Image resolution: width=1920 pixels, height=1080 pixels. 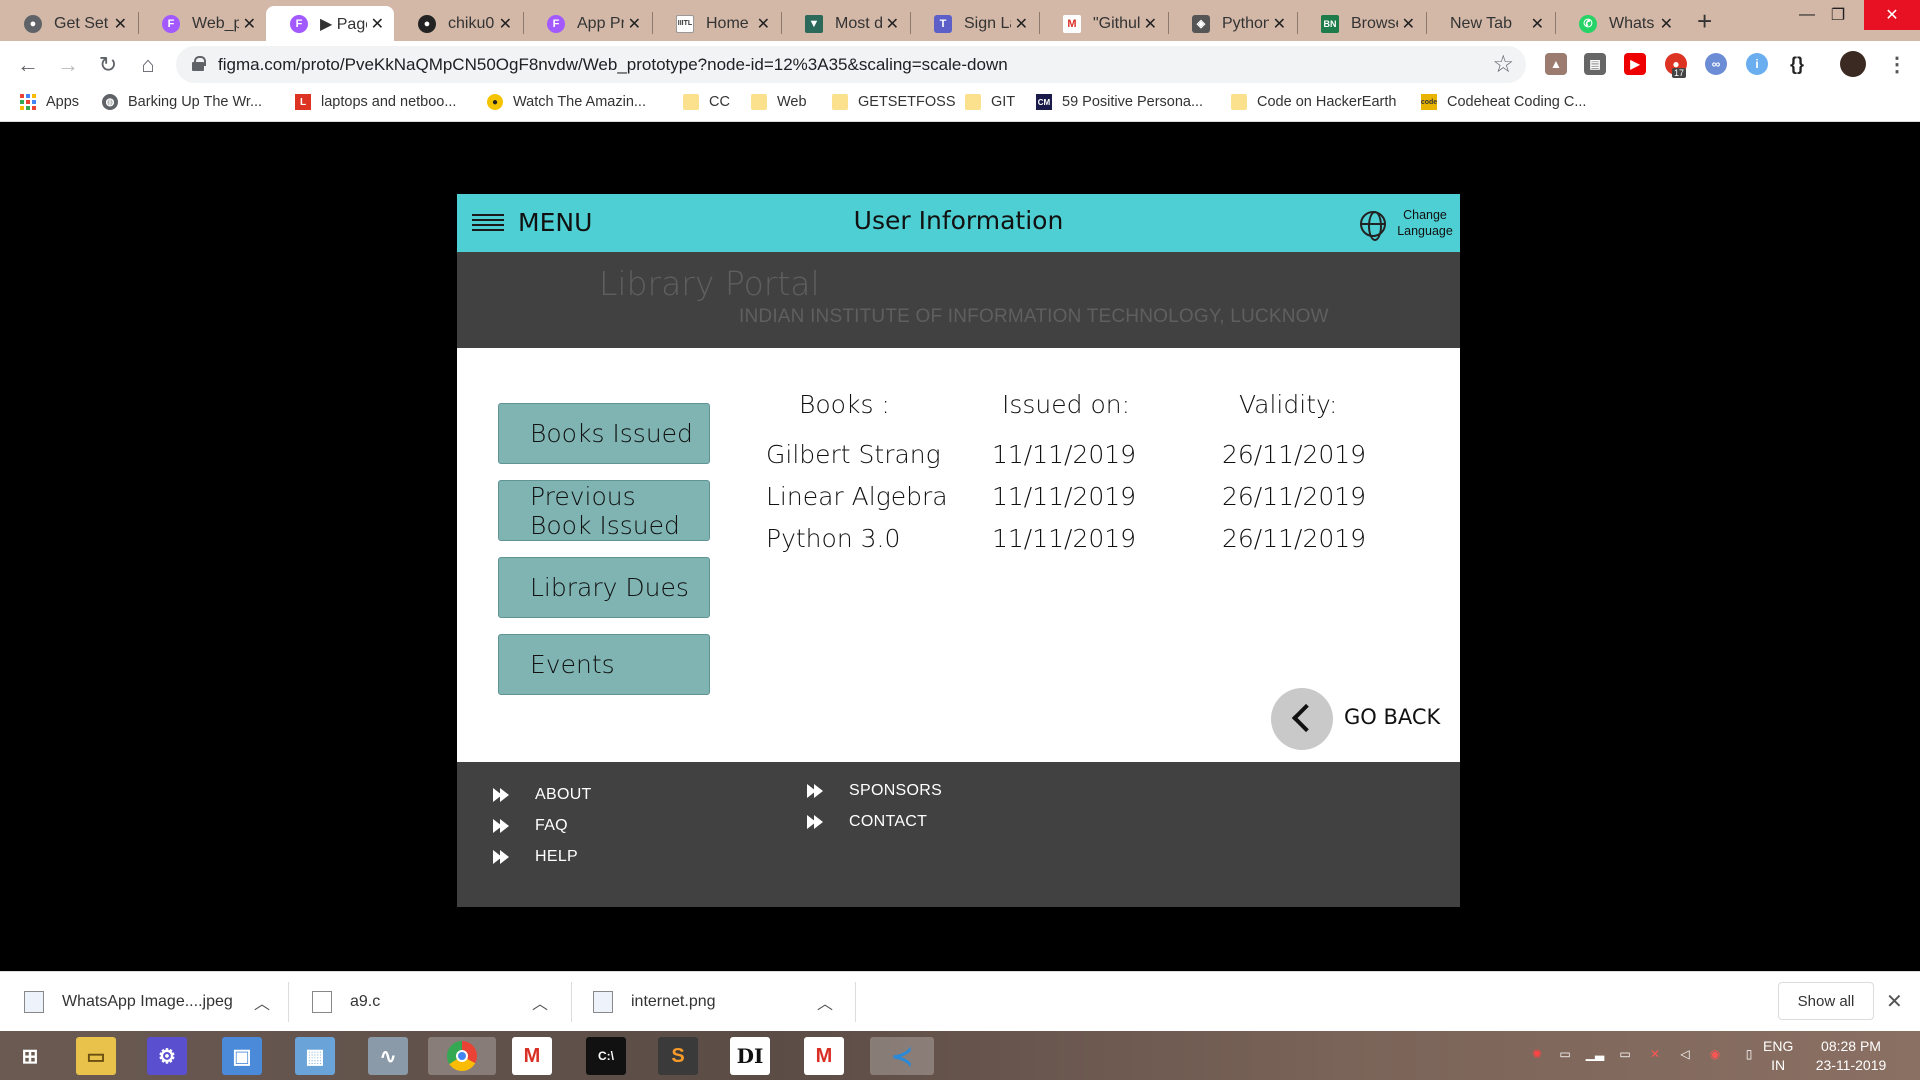 What do you see at coordinates (68, 65) in the screenshot?
I see `forward-icon: →` at bounding box center [68, 65].